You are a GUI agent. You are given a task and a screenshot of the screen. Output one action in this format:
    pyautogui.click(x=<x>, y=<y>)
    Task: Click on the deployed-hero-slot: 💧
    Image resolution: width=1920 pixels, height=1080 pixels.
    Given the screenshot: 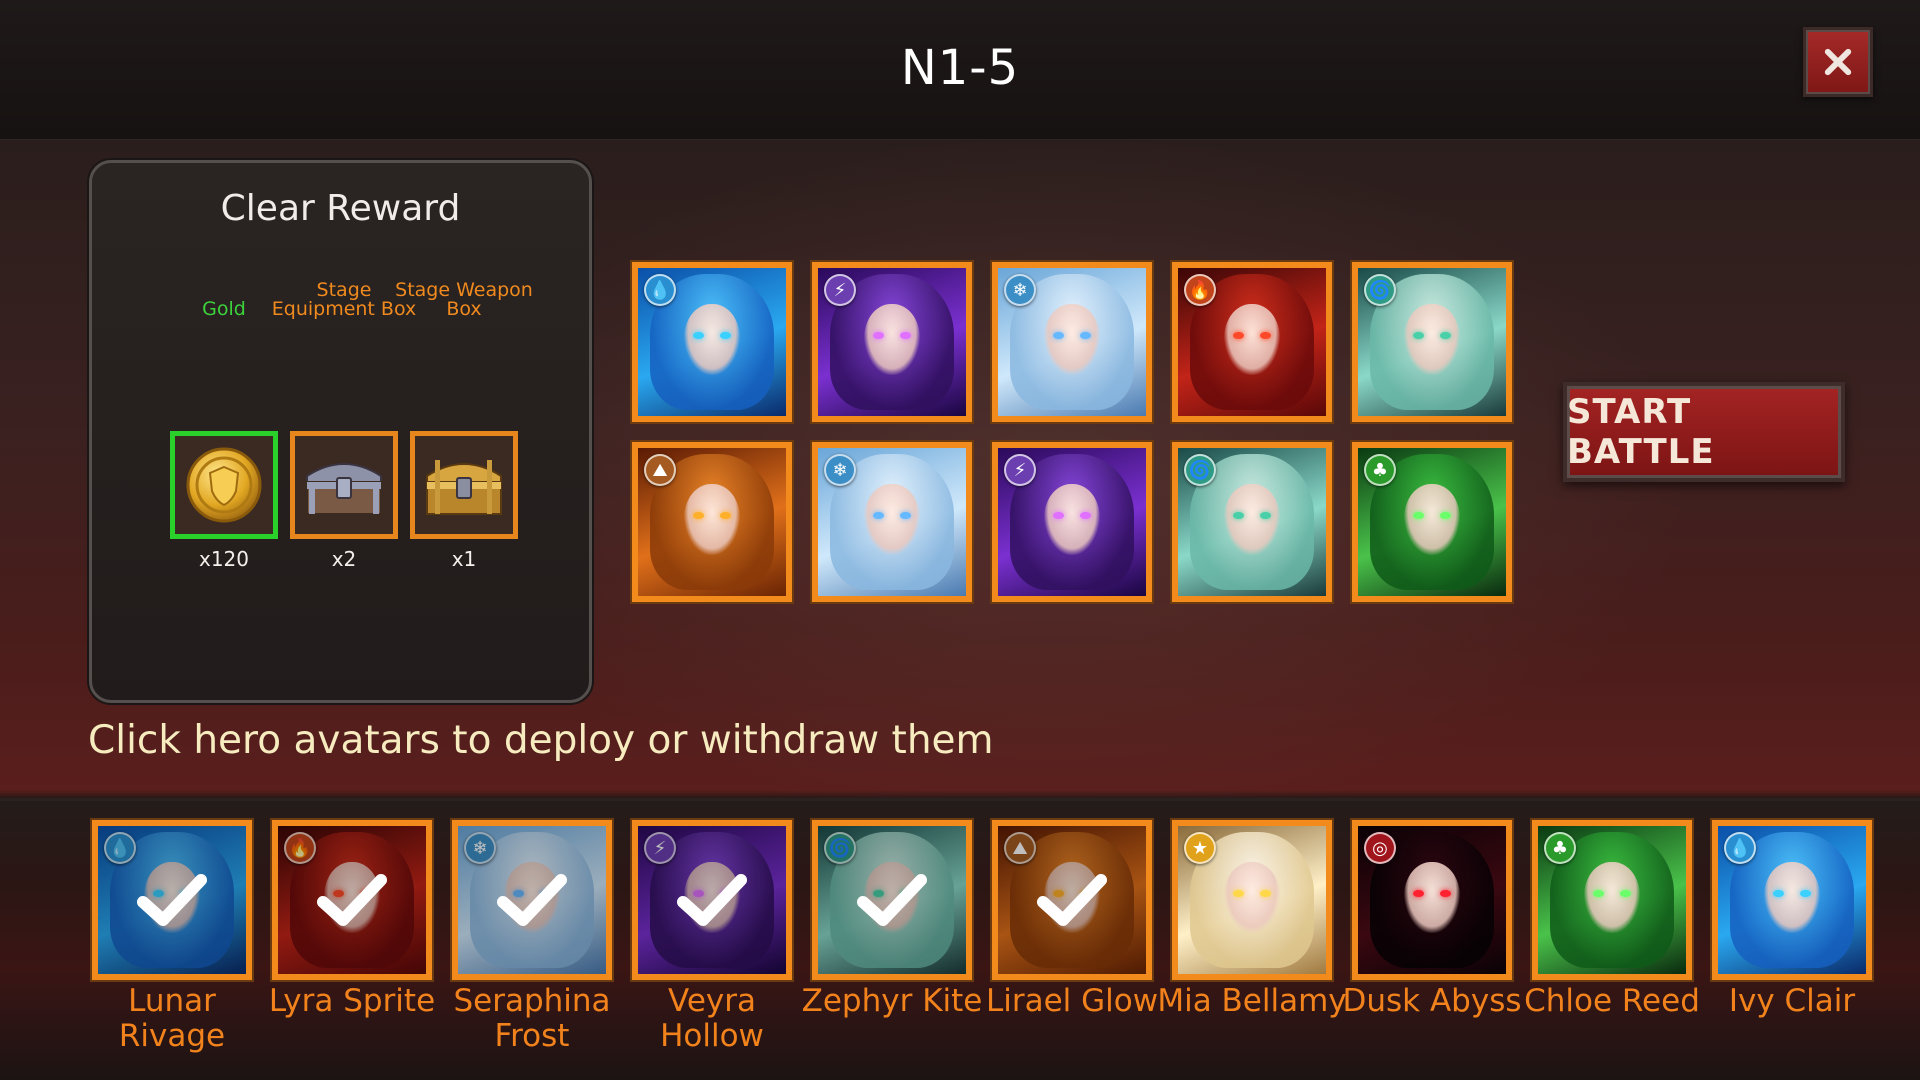 What is the action you would take?
    pyautogui.click(x=712, y=342)
    